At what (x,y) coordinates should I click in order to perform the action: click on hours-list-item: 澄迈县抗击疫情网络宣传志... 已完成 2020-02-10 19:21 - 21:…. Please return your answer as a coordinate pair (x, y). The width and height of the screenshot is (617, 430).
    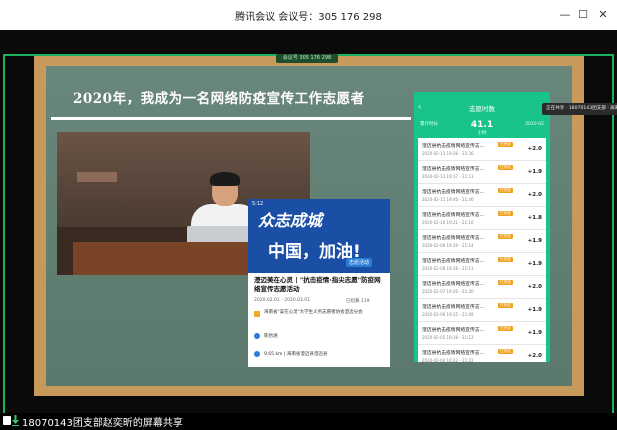
    Looking at the image, I should click on (482, 218).